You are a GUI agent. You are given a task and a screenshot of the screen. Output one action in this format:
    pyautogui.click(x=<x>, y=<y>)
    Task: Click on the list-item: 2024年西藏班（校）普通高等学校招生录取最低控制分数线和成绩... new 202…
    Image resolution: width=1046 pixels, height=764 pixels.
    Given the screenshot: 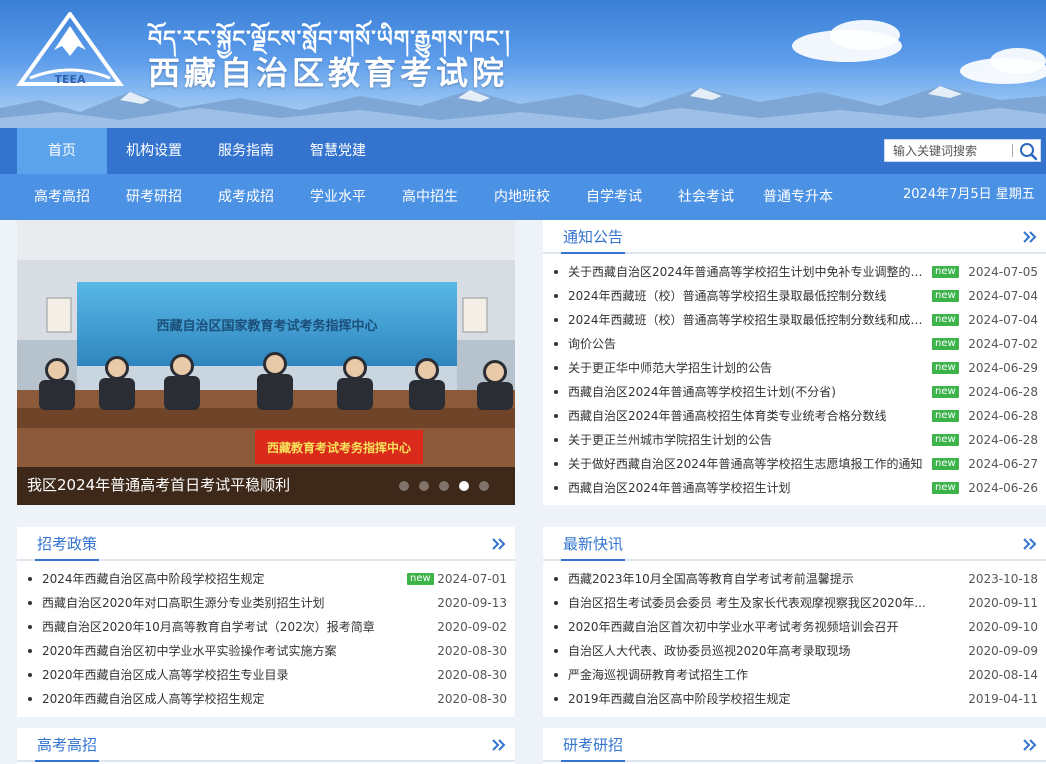 What is the action you would take?
    pyautogui.click(x=794, y=320)
    